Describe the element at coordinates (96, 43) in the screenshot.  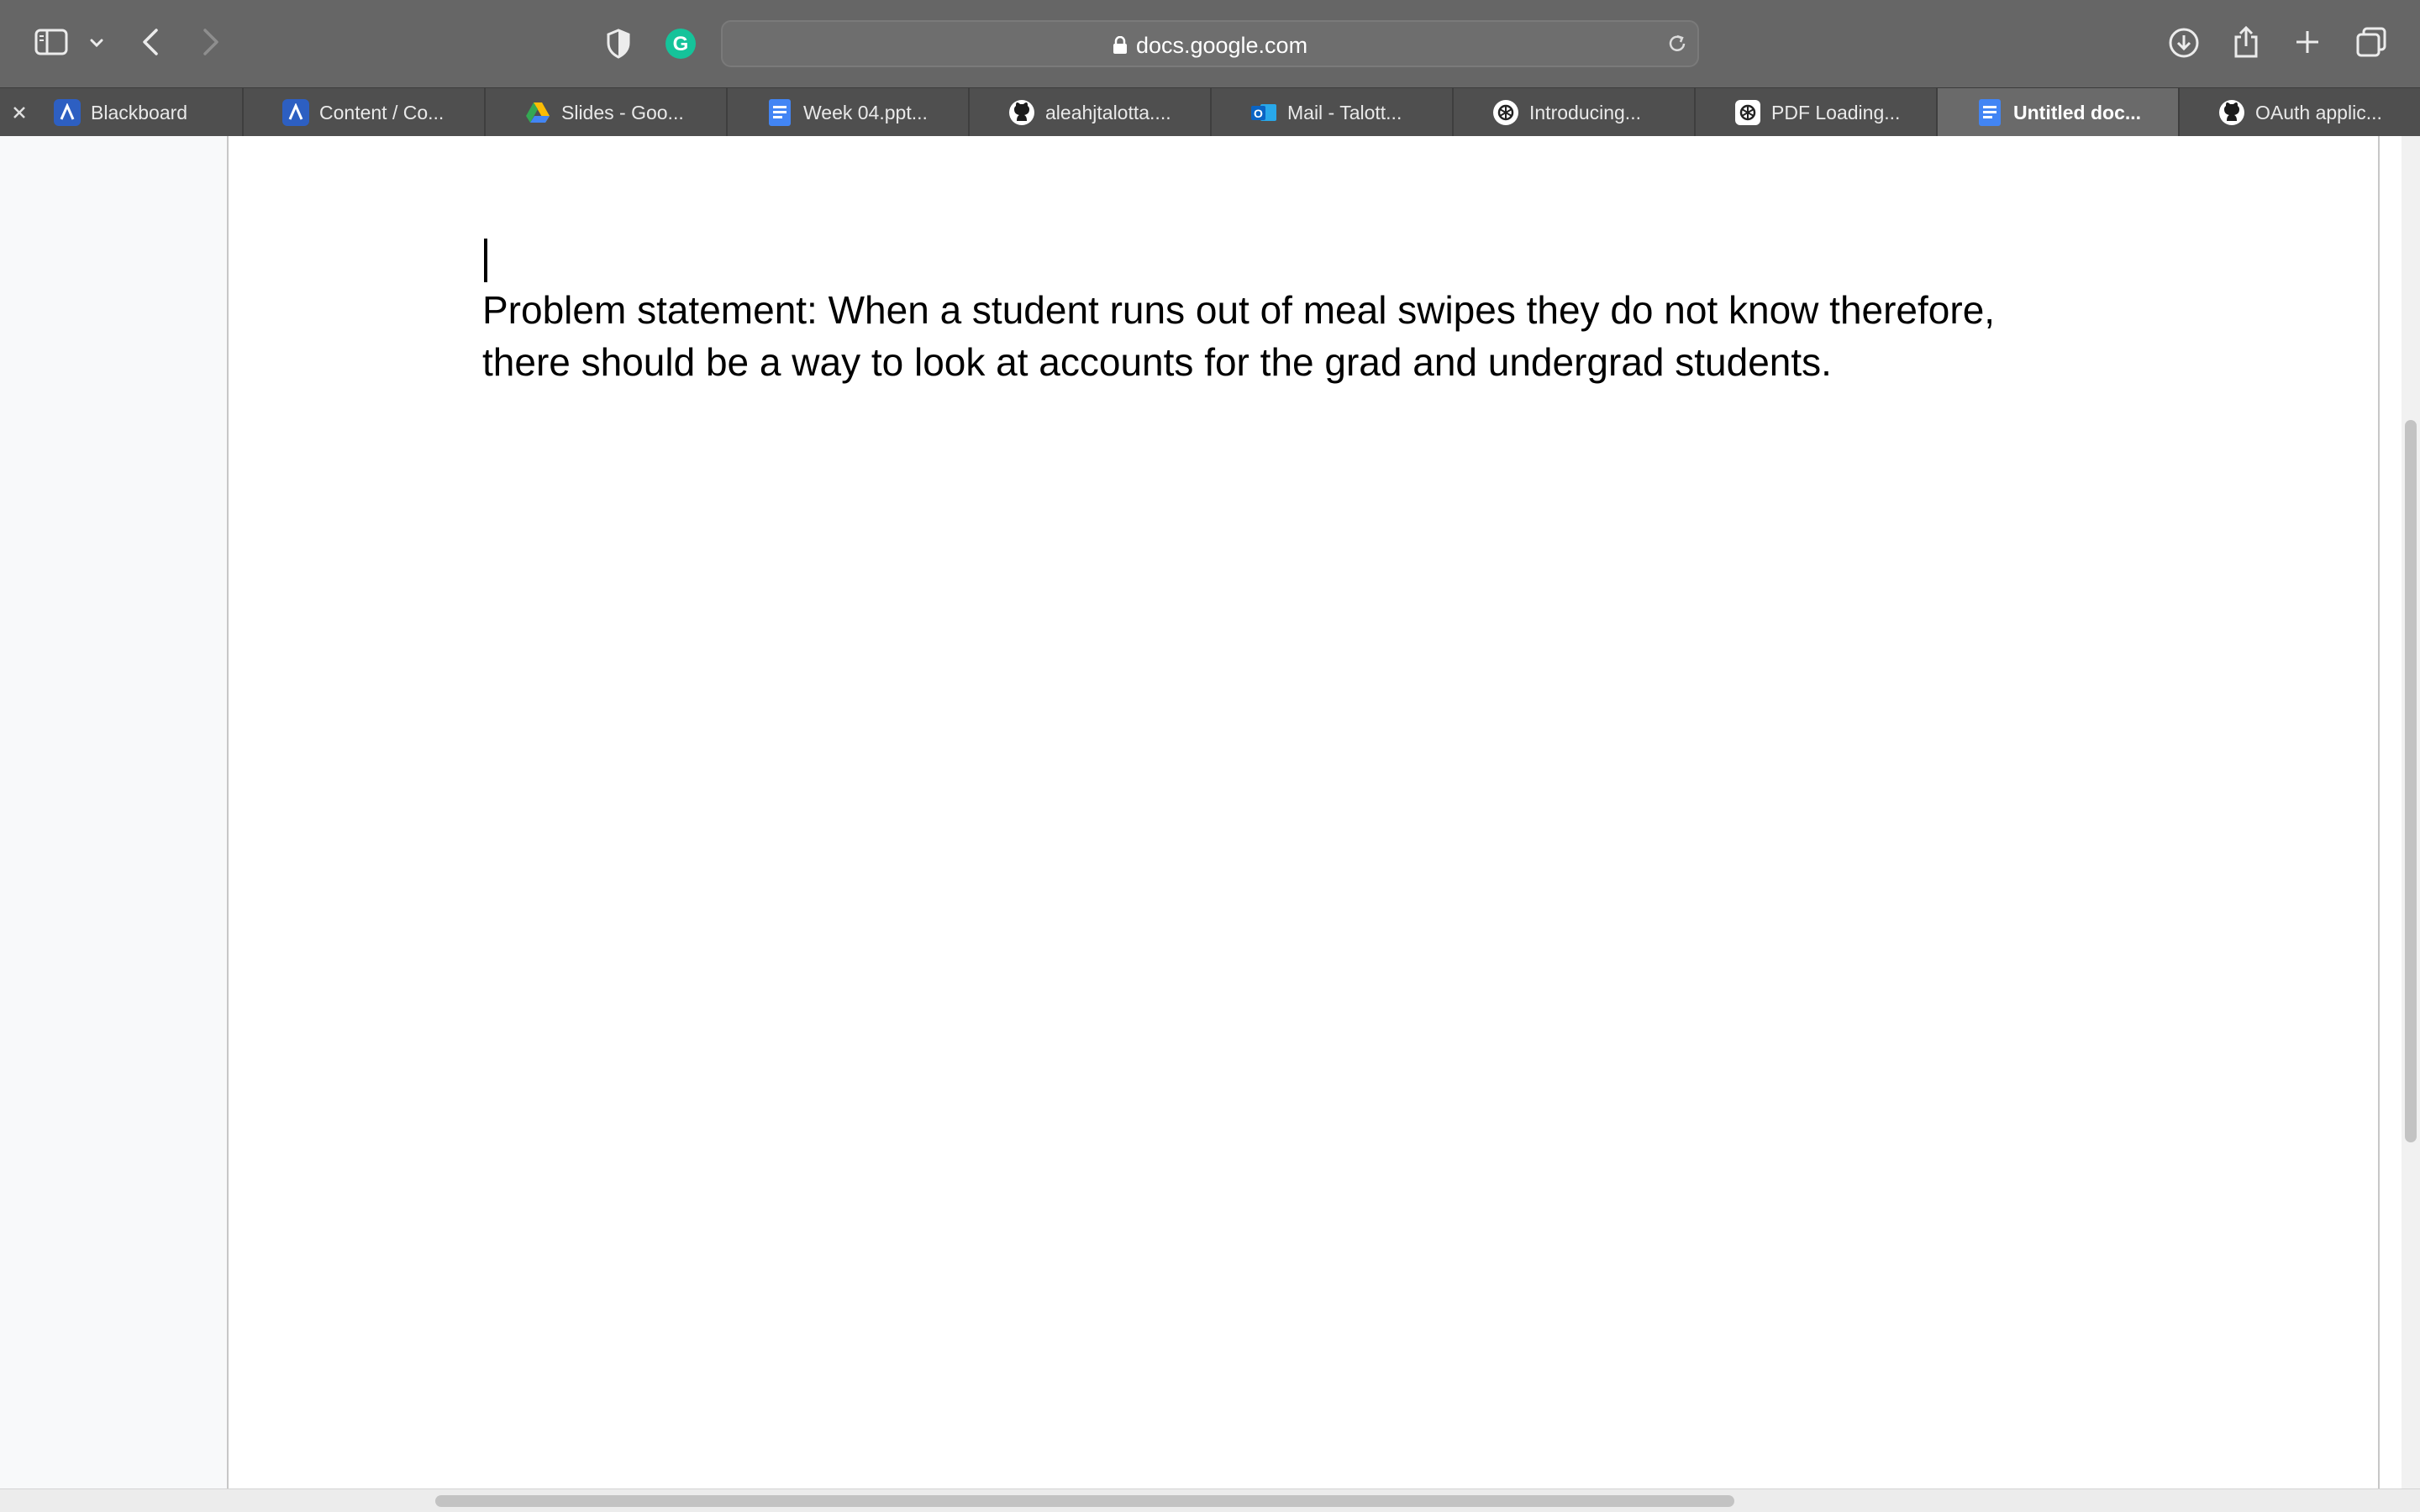
I see `chevron-down-icon` at that location.